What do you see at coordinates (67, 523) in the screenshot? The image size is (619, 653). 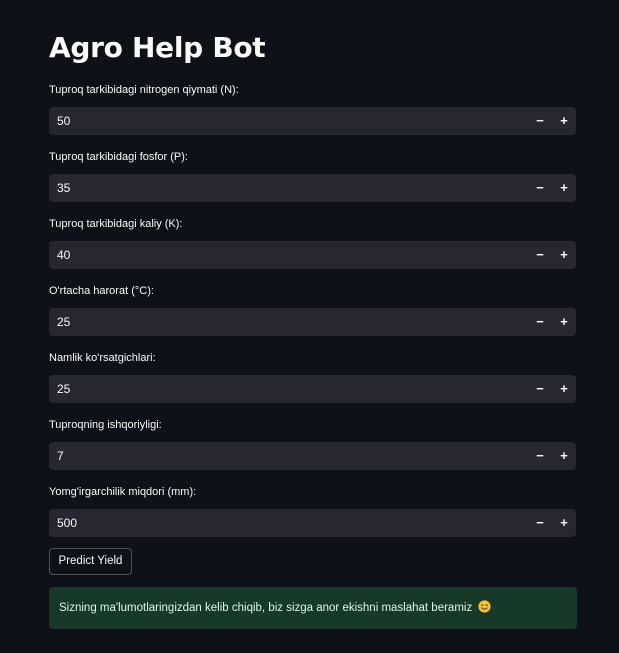 I see `rainfall-input: 500` at bounding box center [67, 523].